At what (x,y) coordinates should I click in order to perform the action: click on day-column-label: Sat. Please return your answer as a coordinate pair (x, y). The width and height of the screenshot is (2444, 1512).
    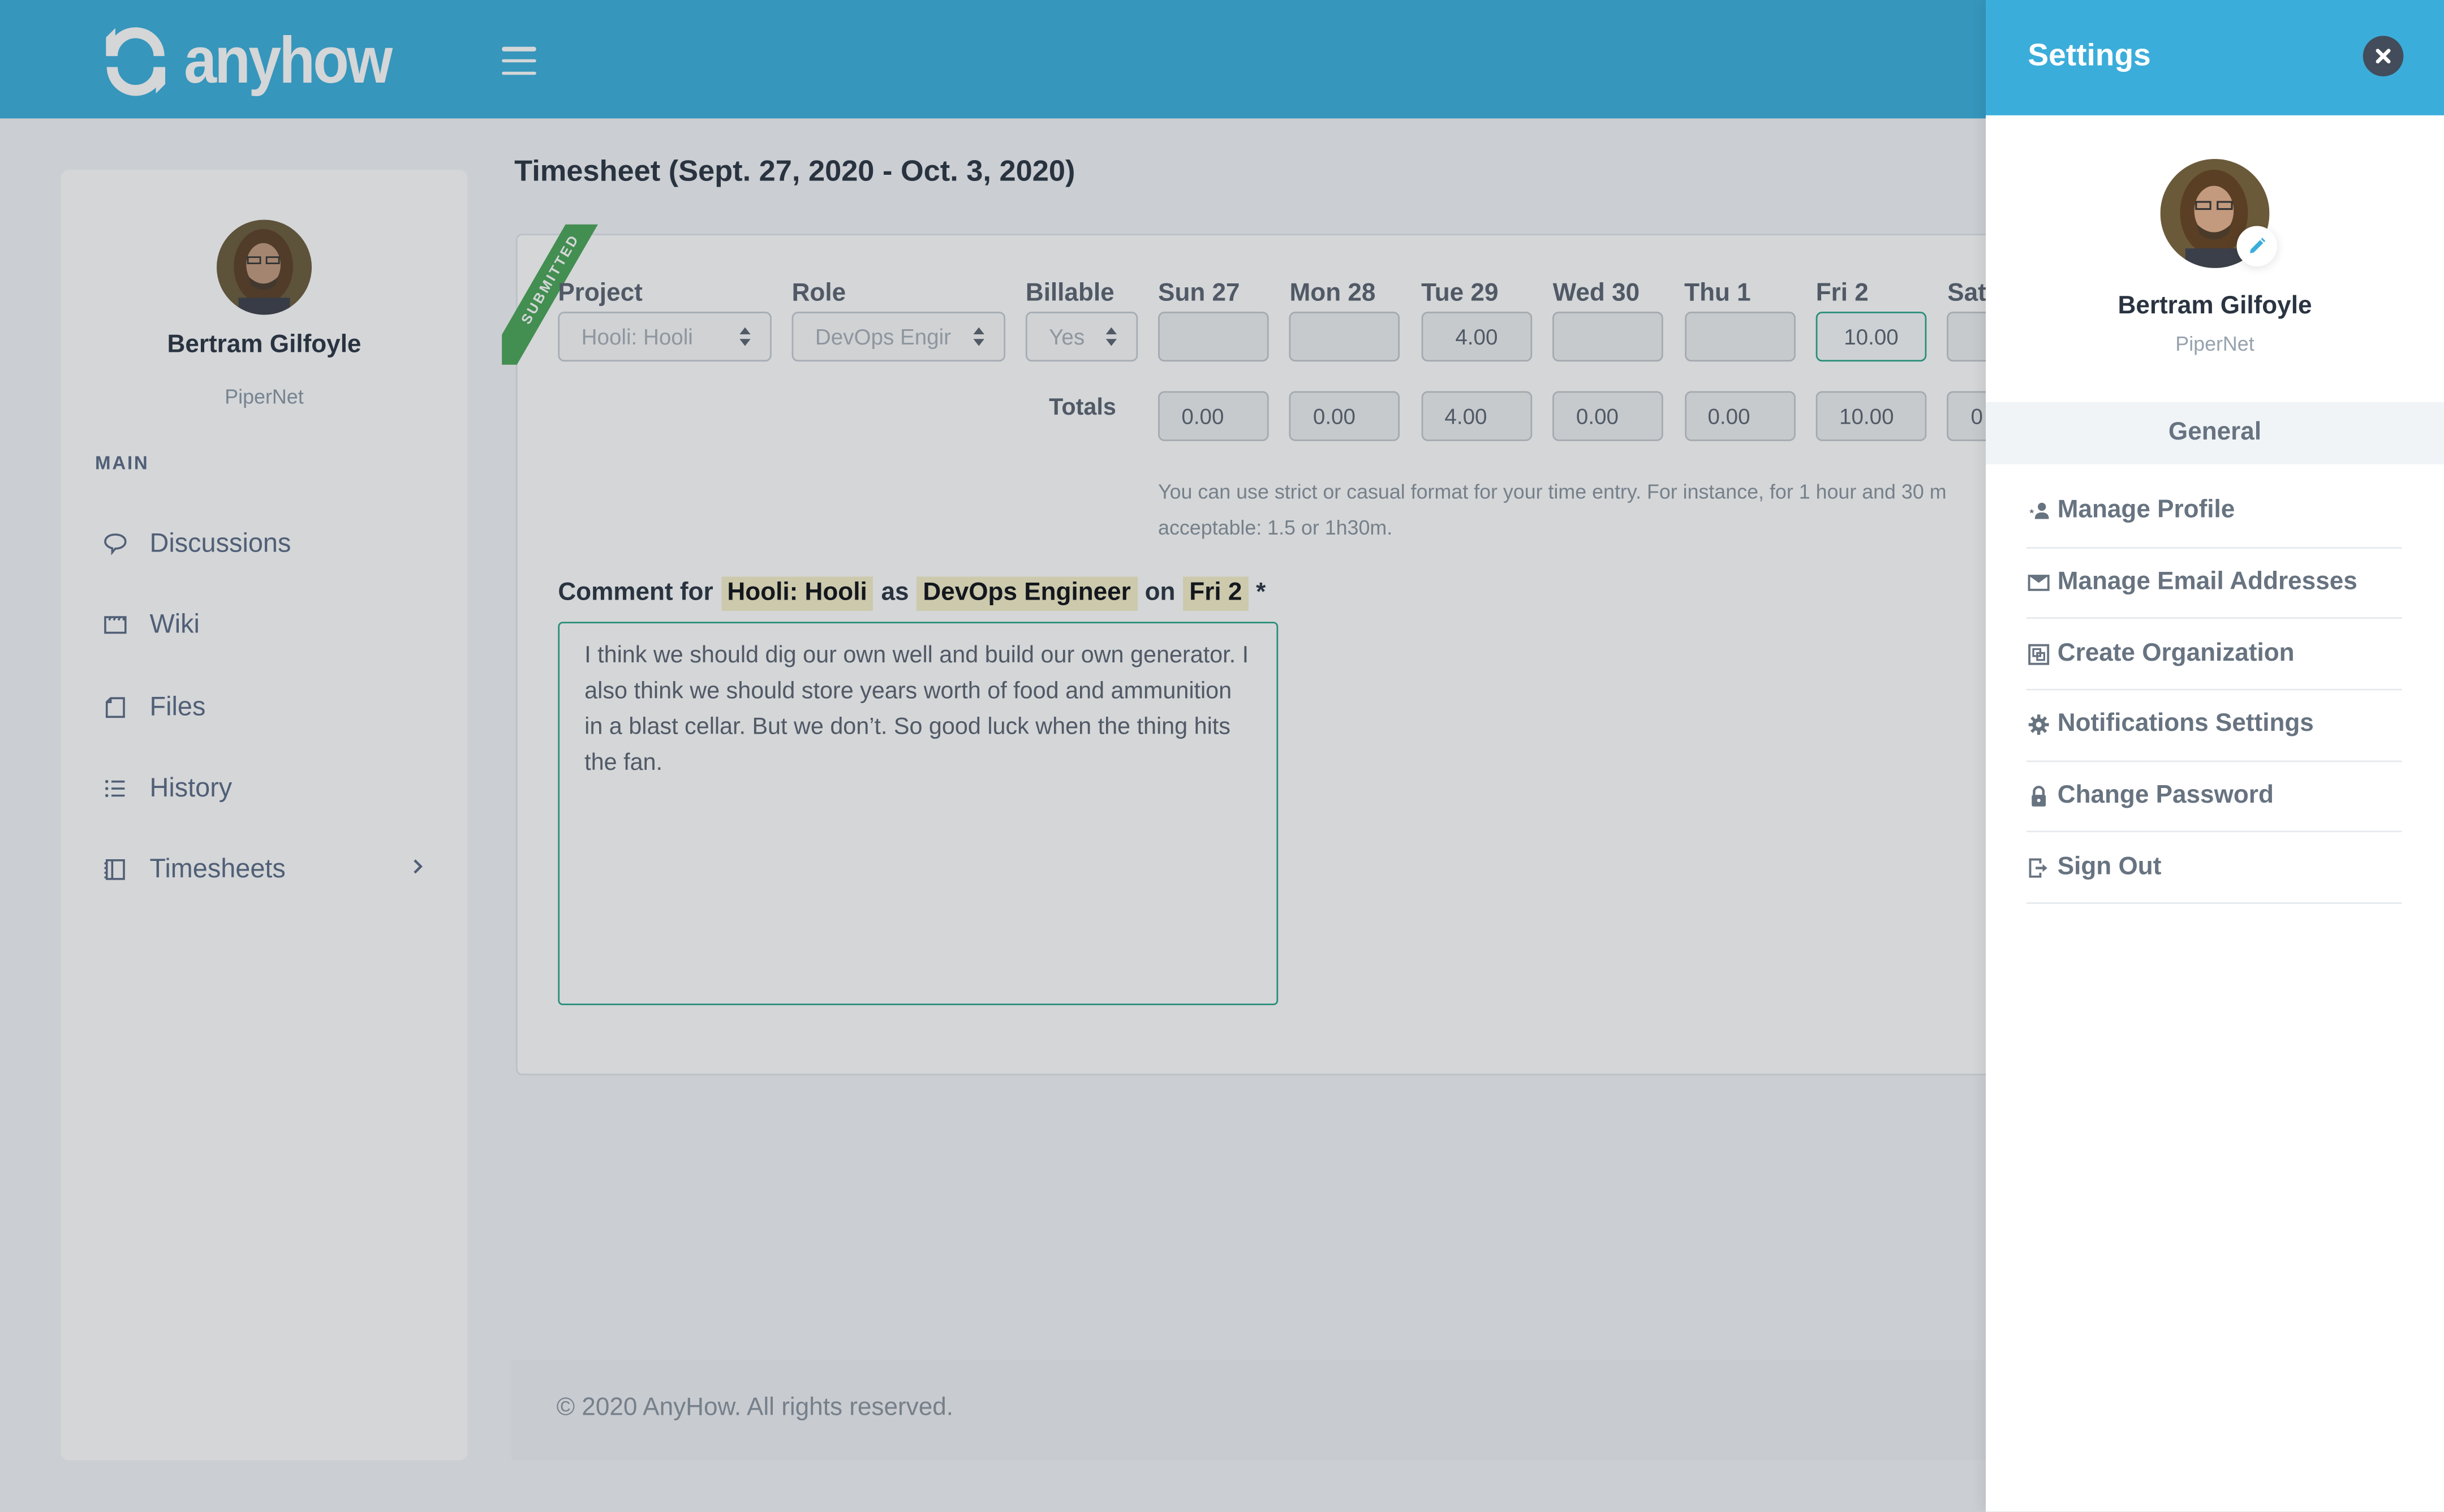
    Looking at the image, I should click on (1967, 293).